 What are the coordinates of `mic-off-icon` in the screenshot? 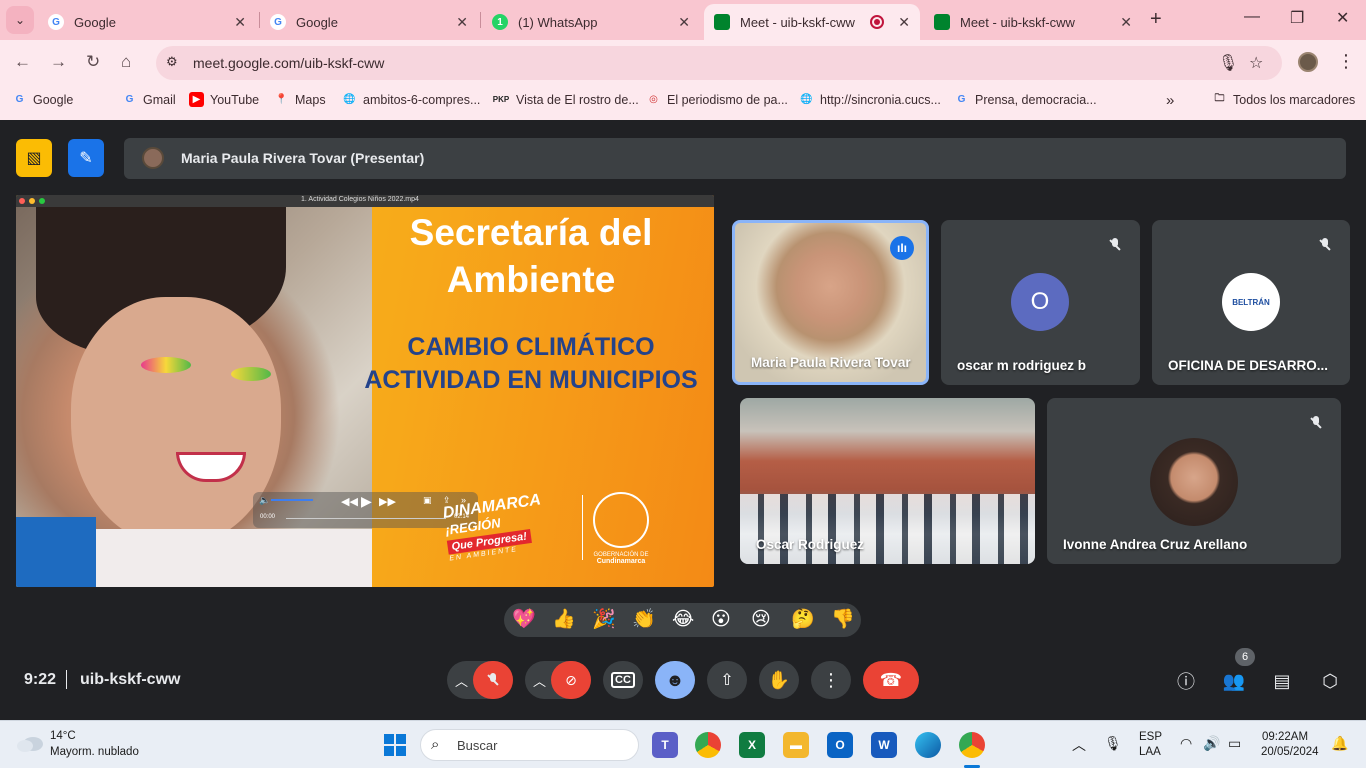 It's located at (493, 680).